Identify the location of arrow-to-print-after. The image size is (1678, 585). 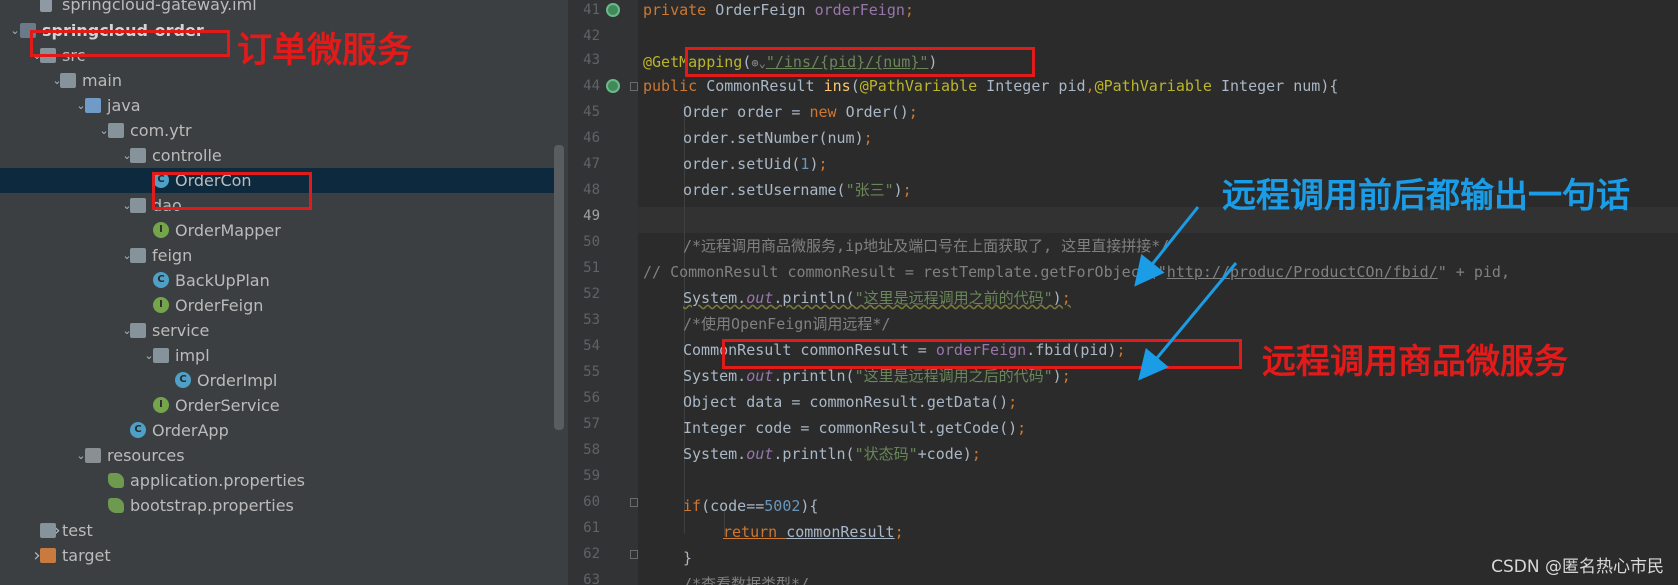
(1188, 321).